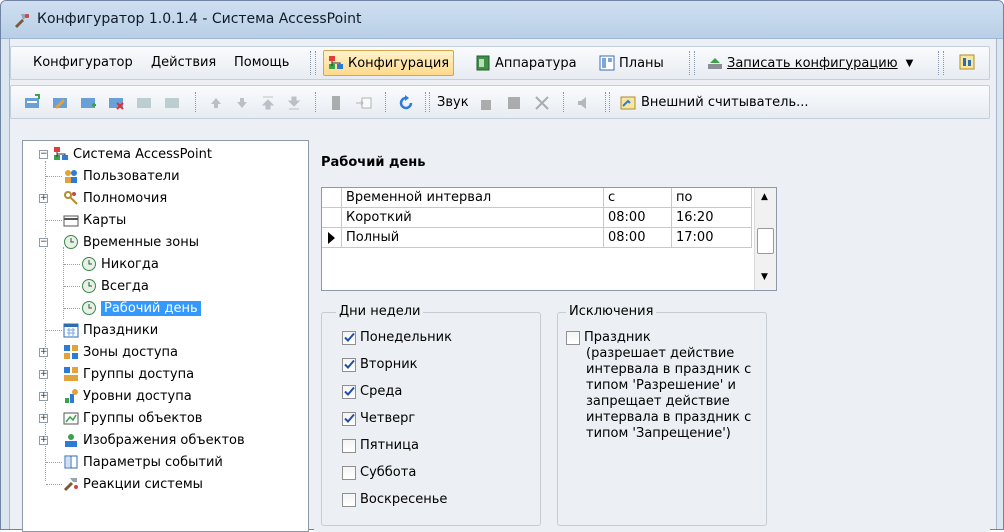 The height and width of the screenshot is (532, 1004). What do you see at coordinates (172, 103) in the screenshot?
I see `paste-icon` at bounding box center [172, 103].